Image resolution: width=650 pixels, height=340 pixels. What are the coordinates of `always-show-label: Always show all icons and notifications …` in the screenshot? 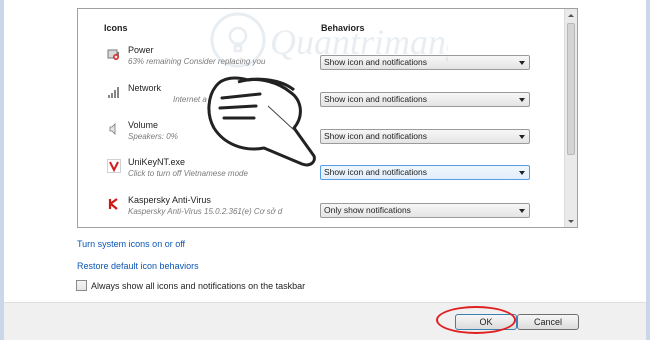 It's located at (198, 285).